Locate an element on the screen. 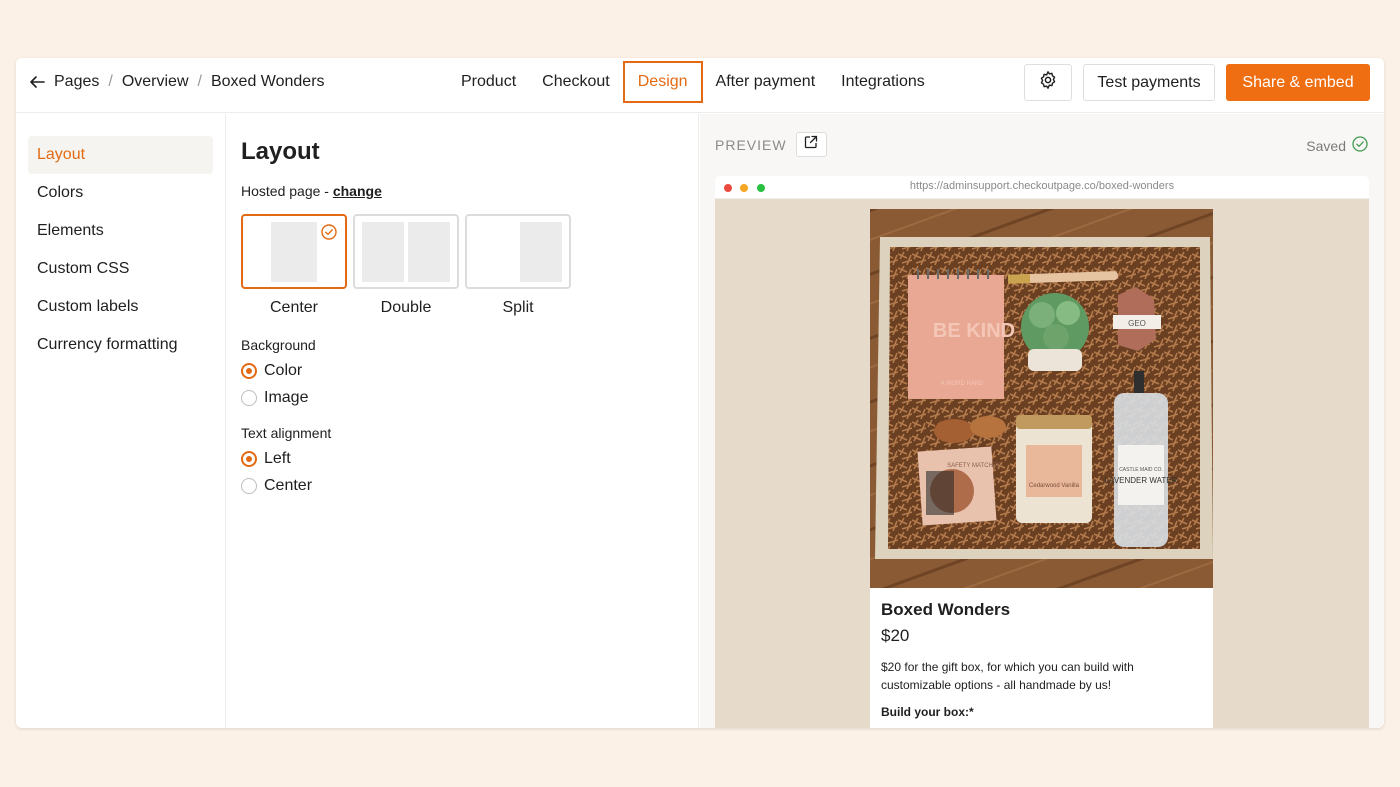 Image resolution: width=1400 pixels, height=787 pixels. tab-product: Product is located at coordinates (488, 82).